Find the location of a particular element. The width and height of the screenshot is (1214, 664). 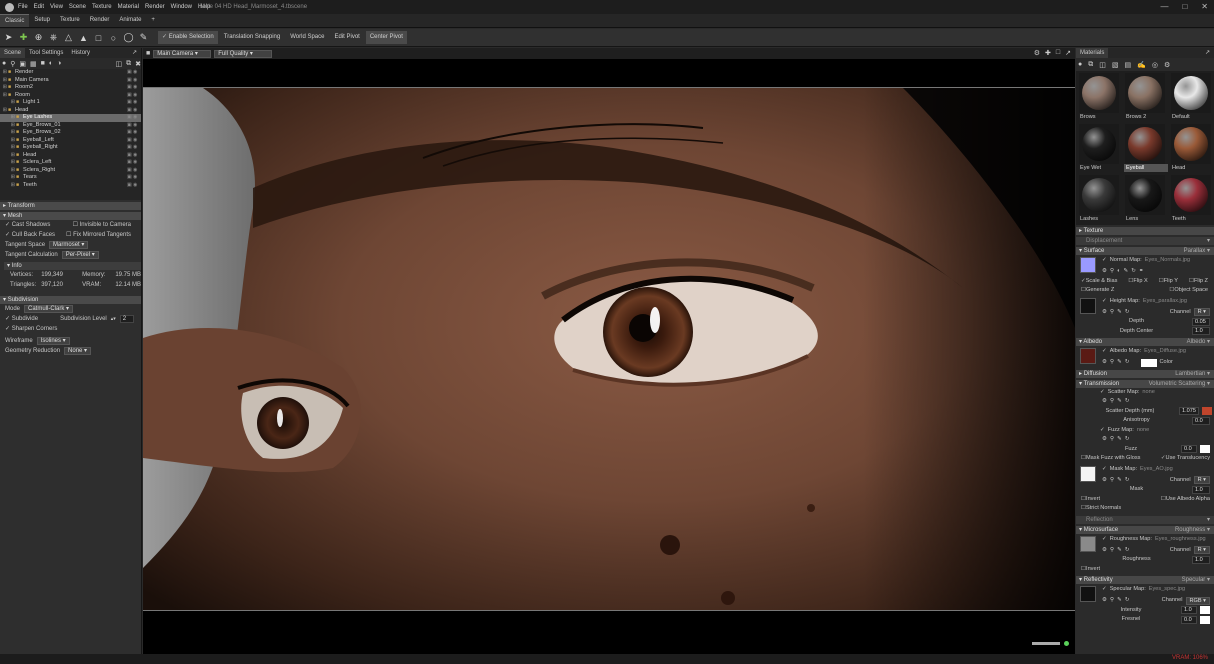

albedo-zoom-icon: ⚲ is located at coordinates (1112, 363).